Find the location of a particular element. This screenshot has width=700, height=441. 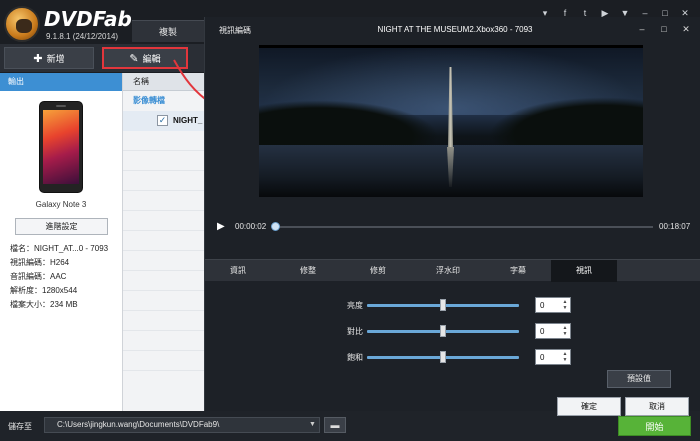

video-title: NIGHT AT THE MUSEUM2.Xbox360 - 7093 is located at coordinates (455, 29).